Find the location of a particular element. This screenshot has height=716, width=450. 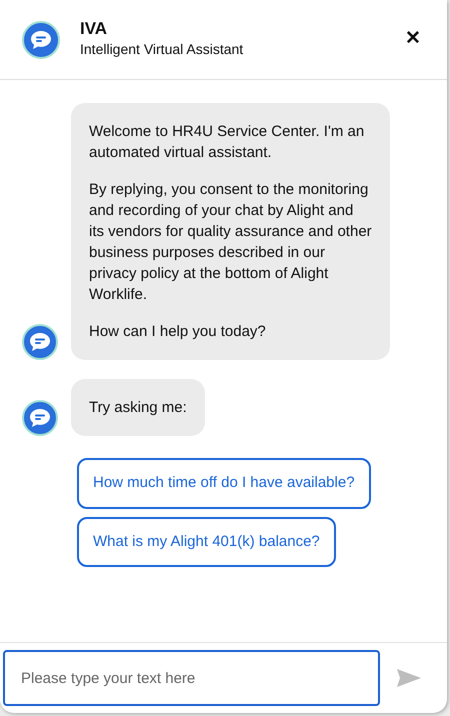

message-text: Try asking me: is located at coordinates (138, 408).